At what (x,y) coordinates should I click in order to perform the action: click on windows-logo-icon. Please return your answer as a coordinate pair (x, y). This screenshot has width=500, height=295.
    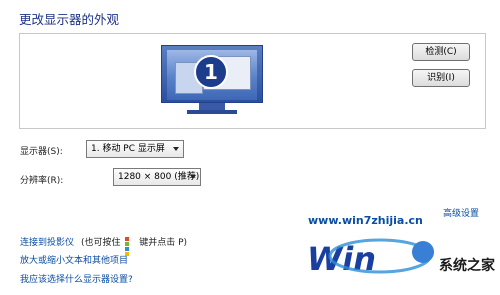
    Looking at the image, I should click on (129, 246).